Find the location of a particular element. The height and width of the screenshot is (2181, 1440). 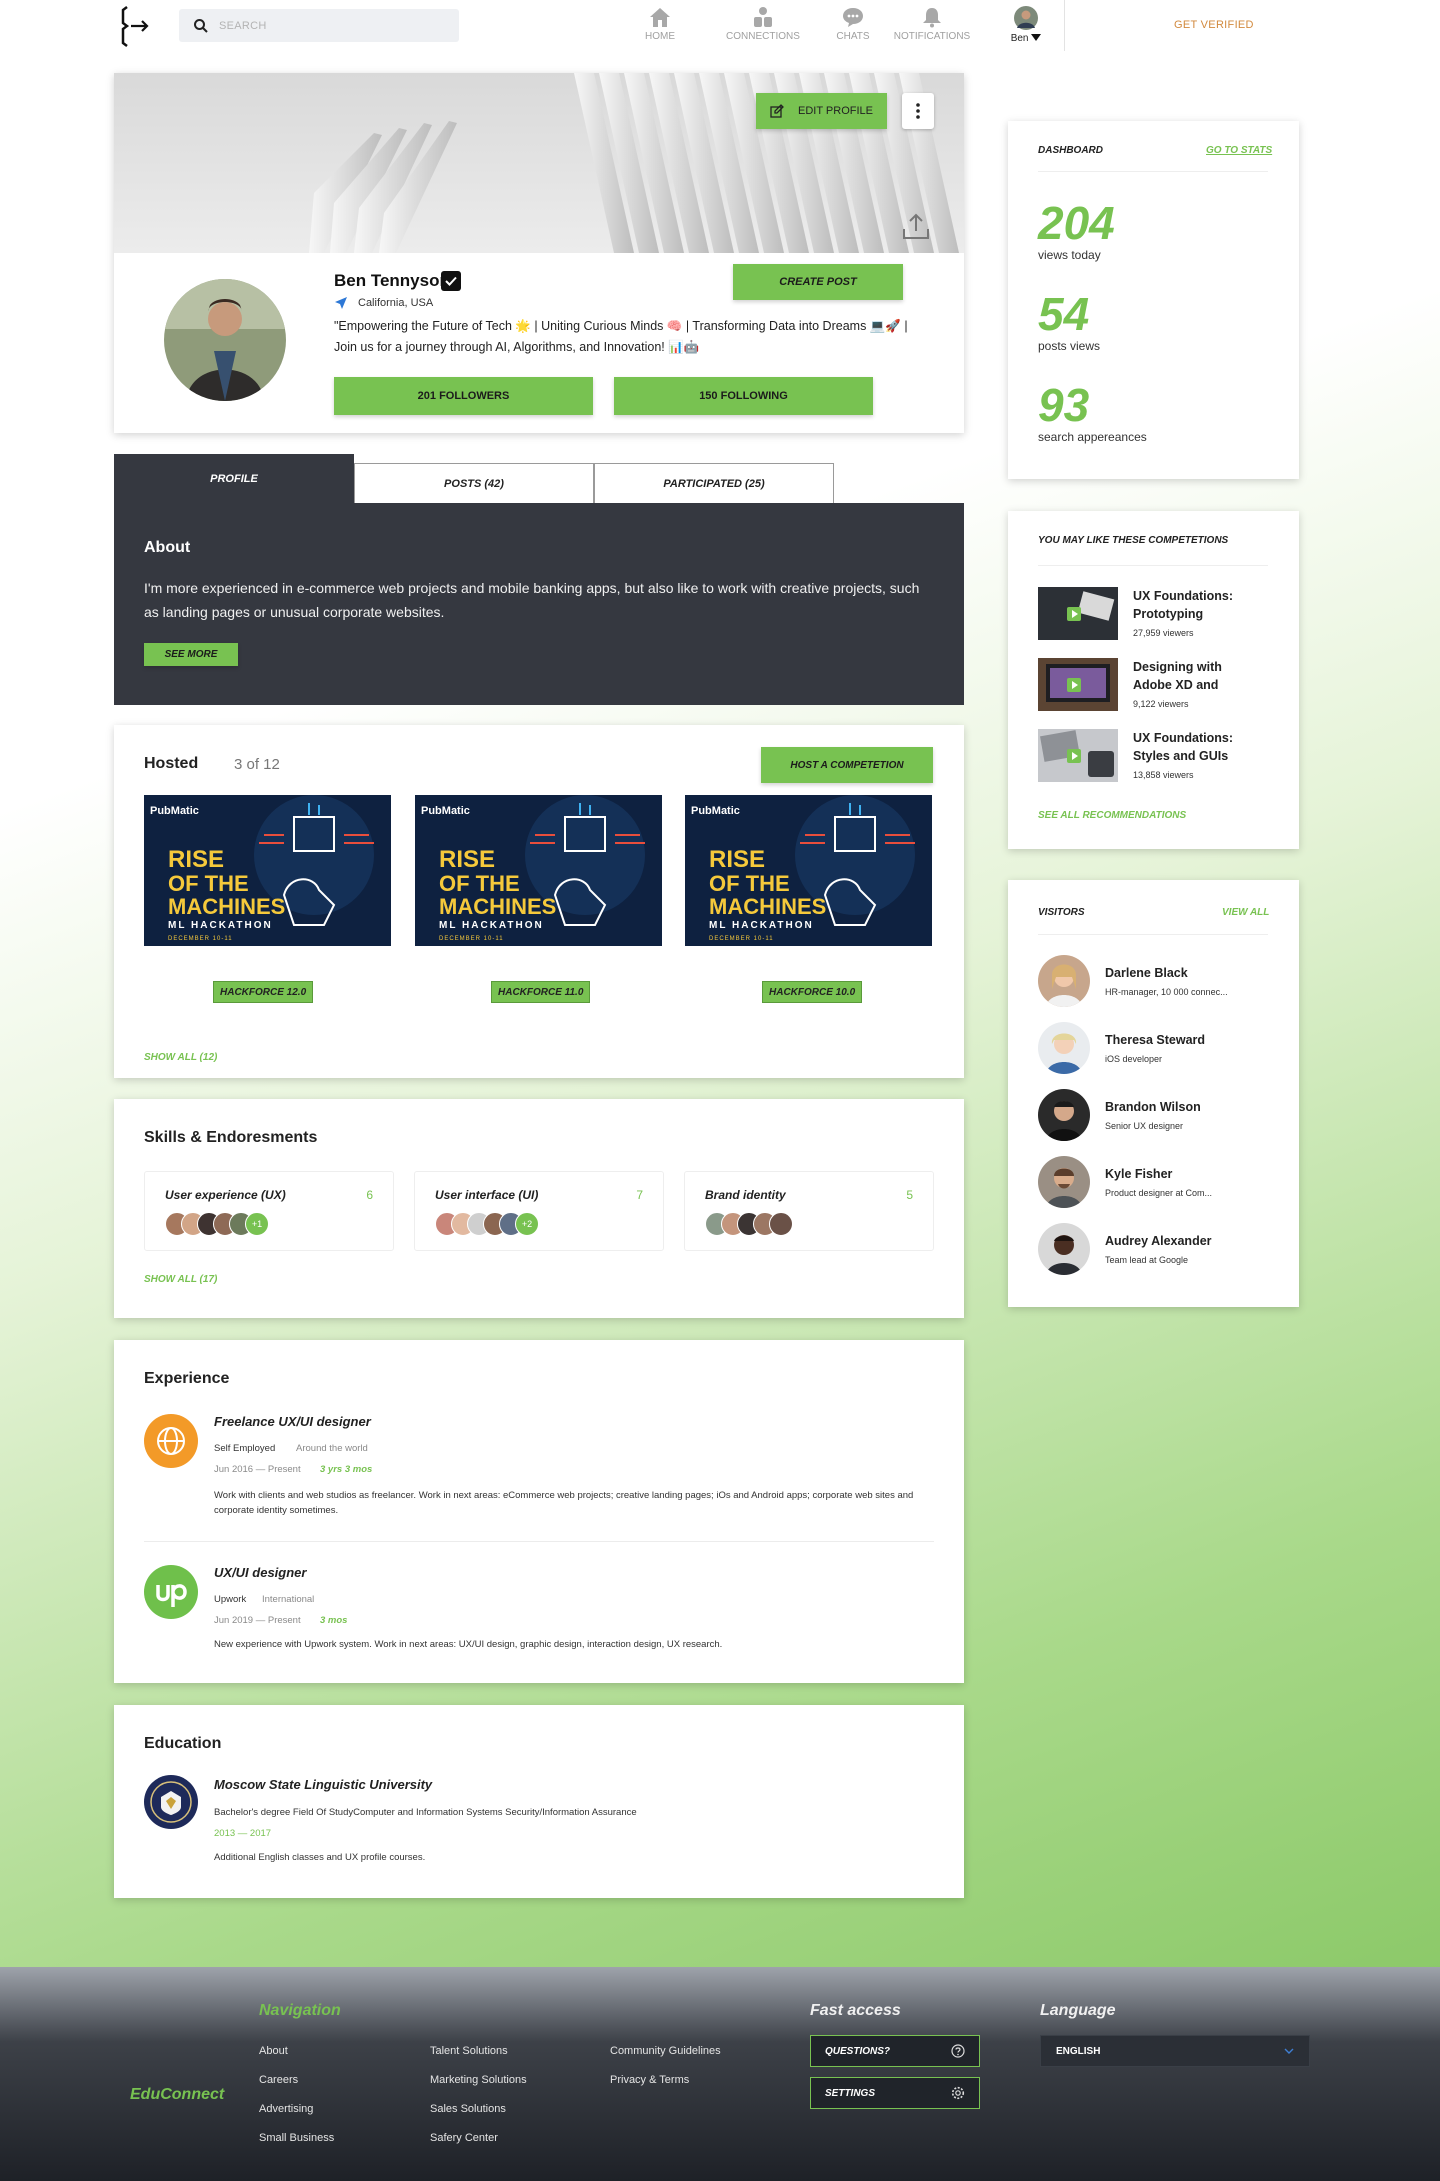

footer-link: Safery Center is located at coordinates (464, 2138).